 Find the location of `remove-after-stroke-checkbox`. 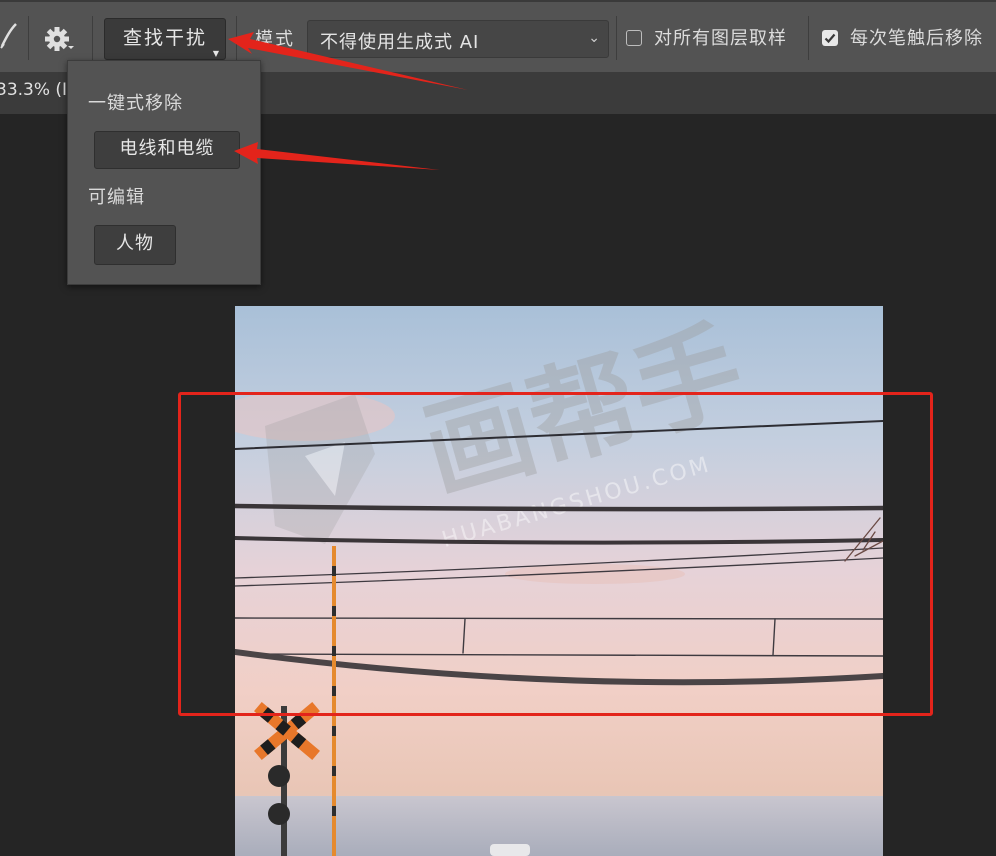

remove-after-stroke-checkbox is located at coordinates (830, 38).